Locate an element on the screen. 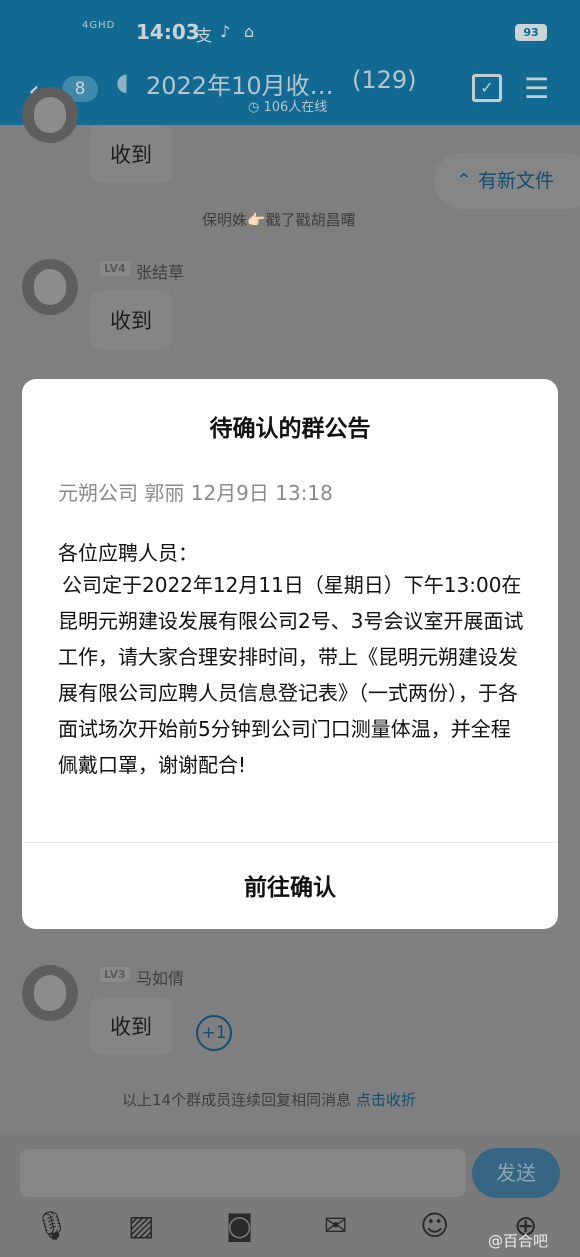  emoji-icon: ☺ is located at coordinates (434, 1225).